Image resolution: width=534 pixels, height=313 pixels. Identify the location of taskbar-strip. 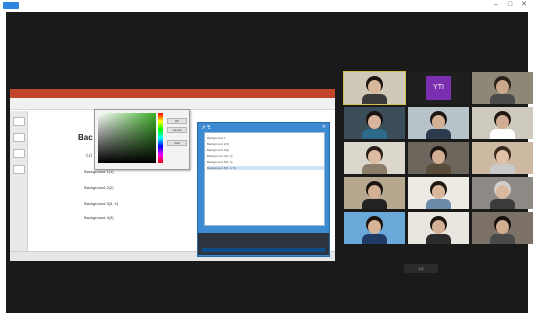
(263, 250).